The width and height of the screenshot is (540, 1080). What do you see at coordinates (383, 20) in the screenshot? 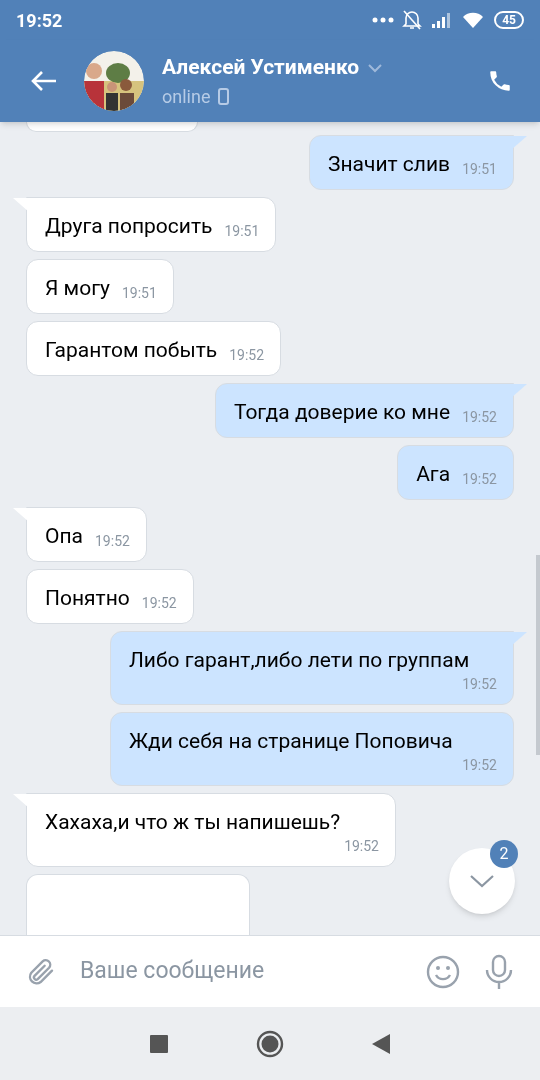
I see `more-dots-icon` at bounding box center [383, 20].